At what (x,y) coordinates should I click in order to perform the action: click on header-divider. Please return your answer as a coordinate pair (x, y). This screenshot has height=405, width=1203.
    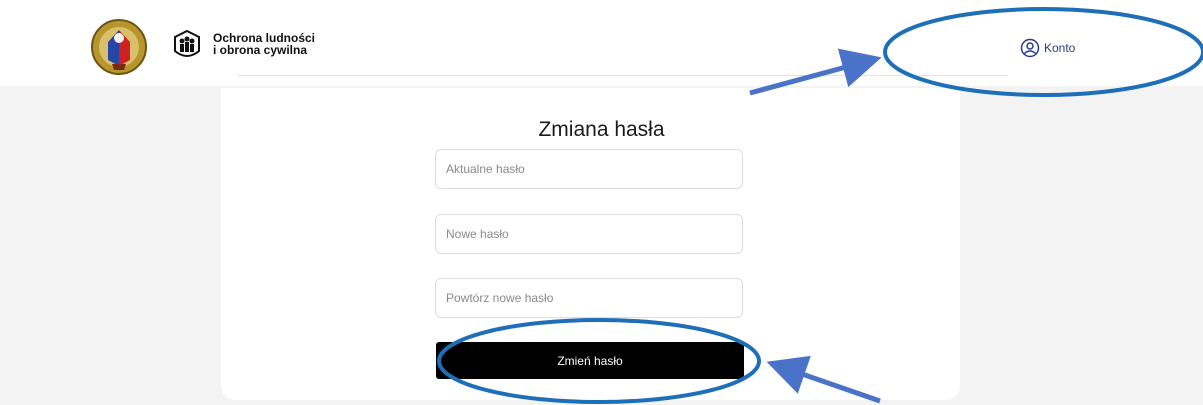
    Looking at the image, I should click on (623, 75).